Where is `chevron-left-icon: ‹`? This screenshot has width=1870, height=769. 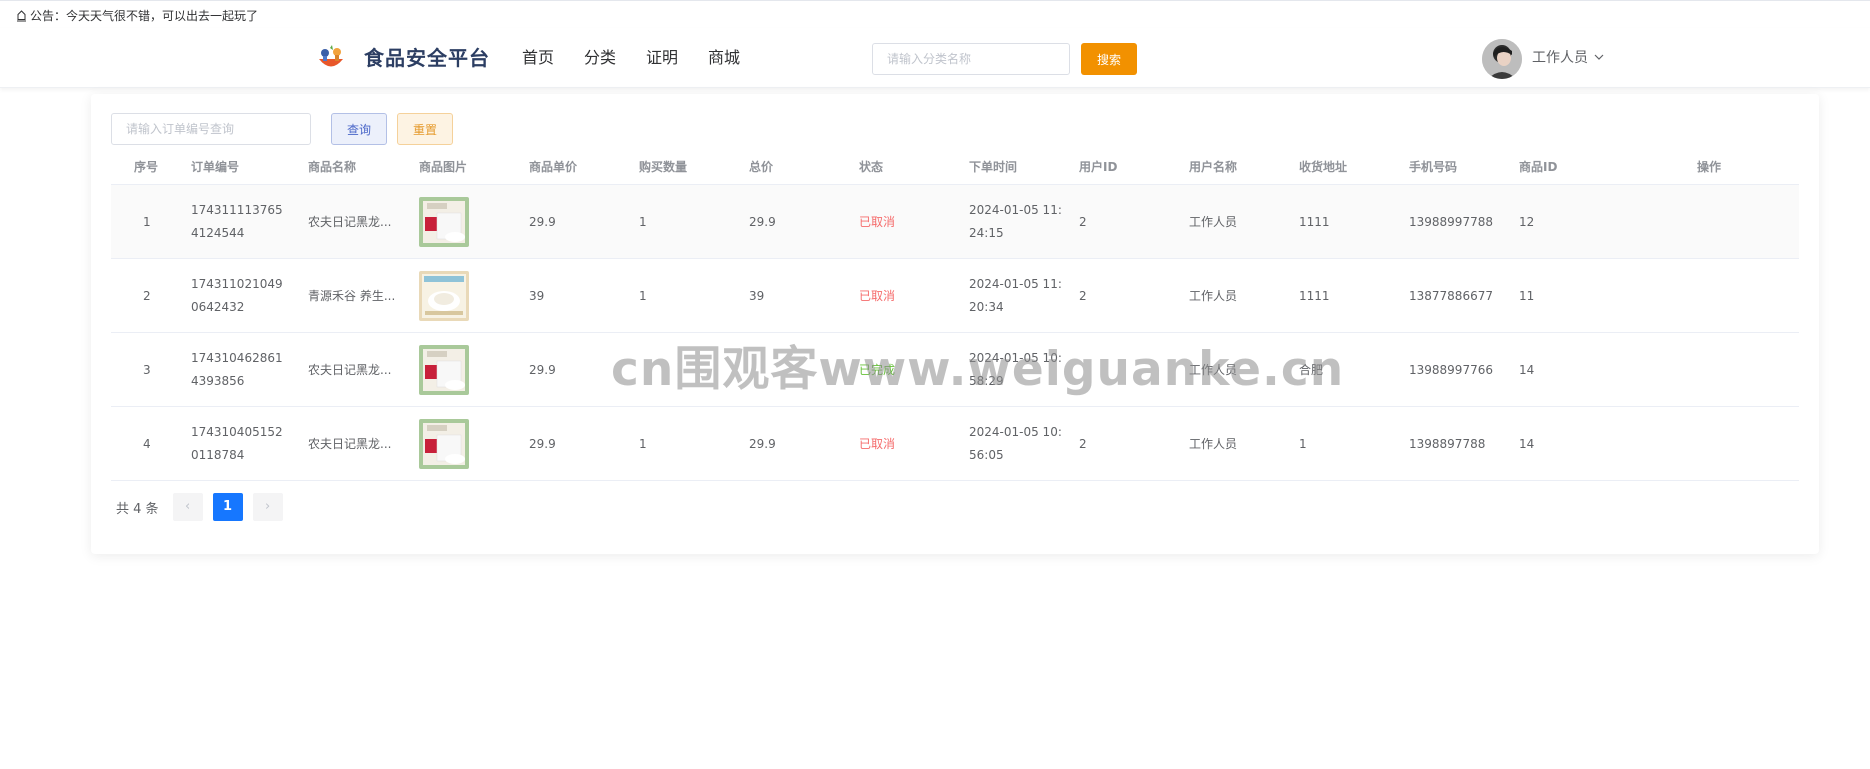 chevron-left-icon: ‹ is located at coordinates (187, 507).